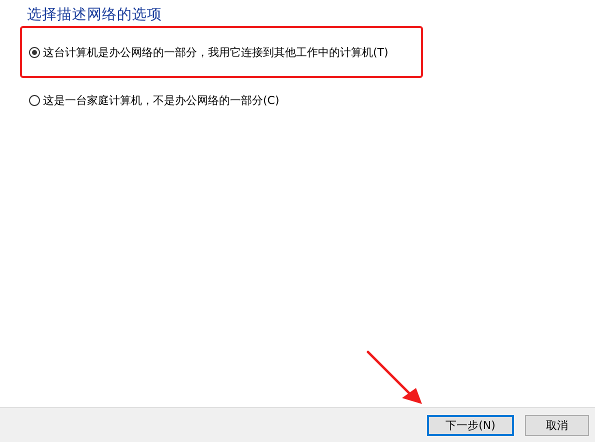  What do you see at coordinates (161, 100) in the screenshot?
I see `option-label: 这是一台家庭计算机，不是办公网络的一部分(C)` at bounding box center [161, 100].